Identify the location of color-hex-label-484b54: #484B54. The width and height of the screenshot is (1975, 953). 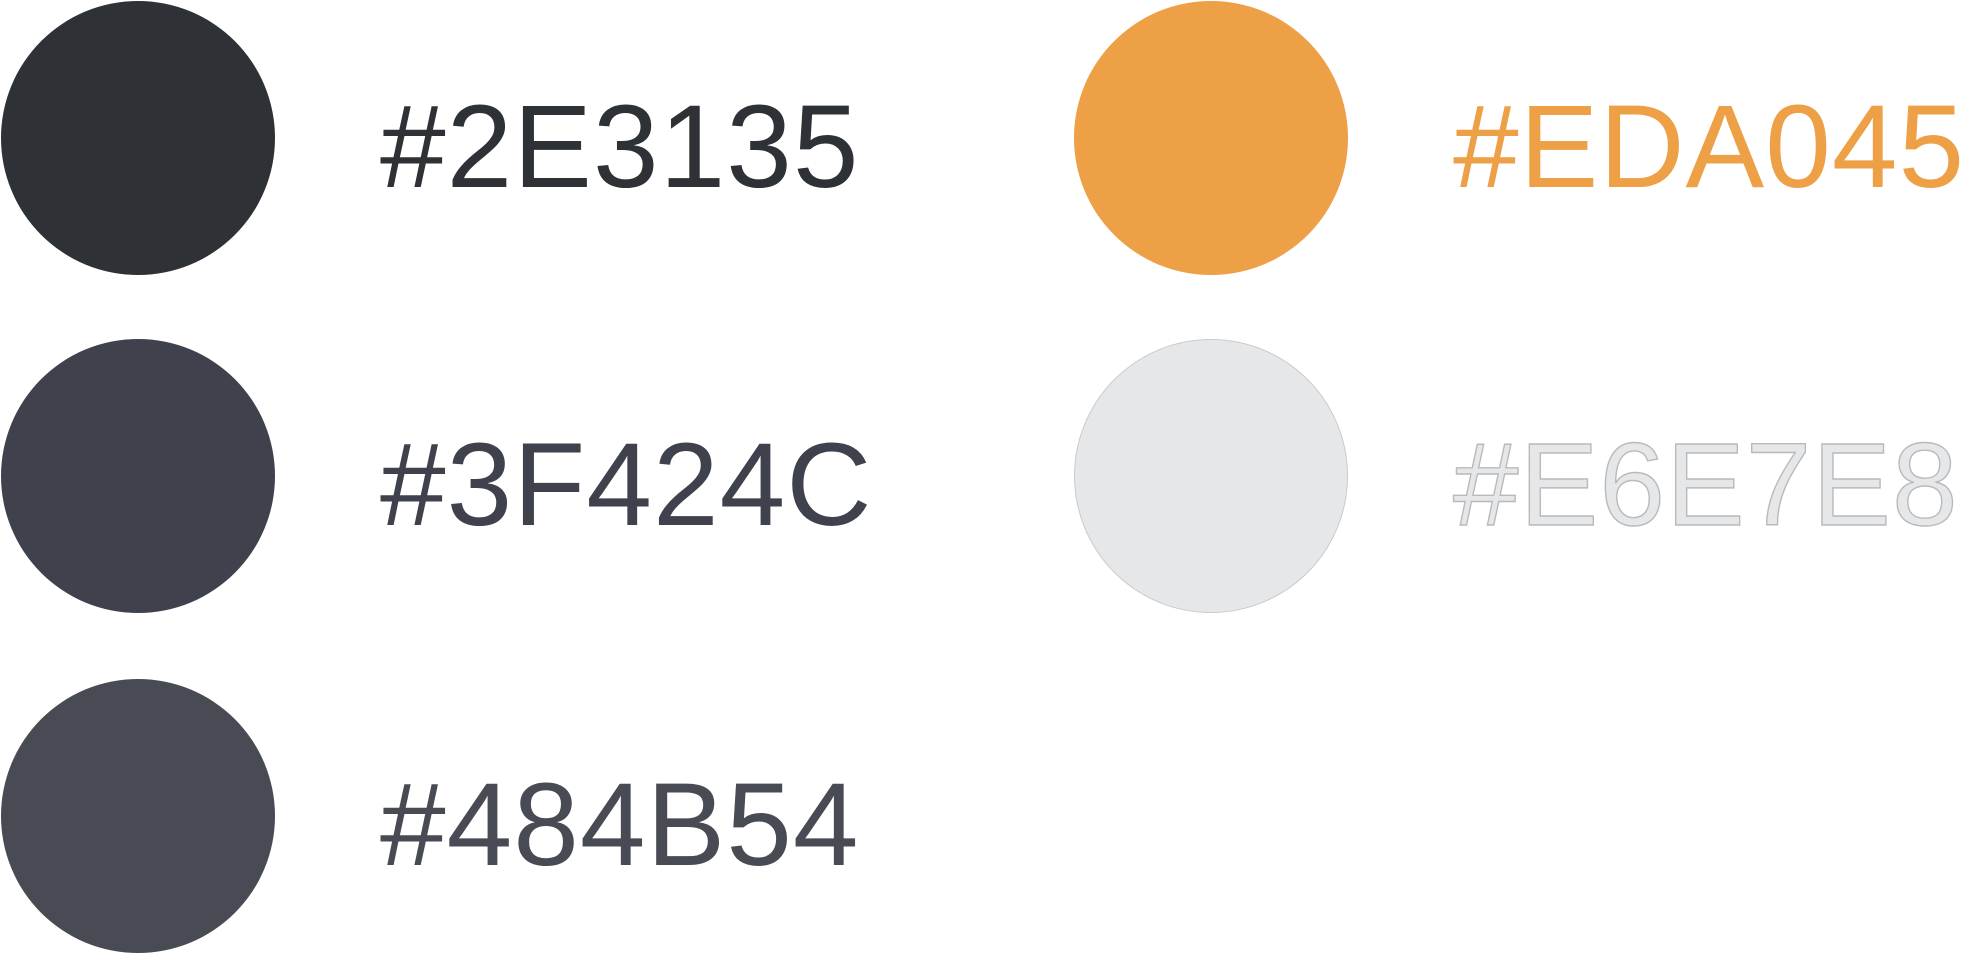
(620, 825).